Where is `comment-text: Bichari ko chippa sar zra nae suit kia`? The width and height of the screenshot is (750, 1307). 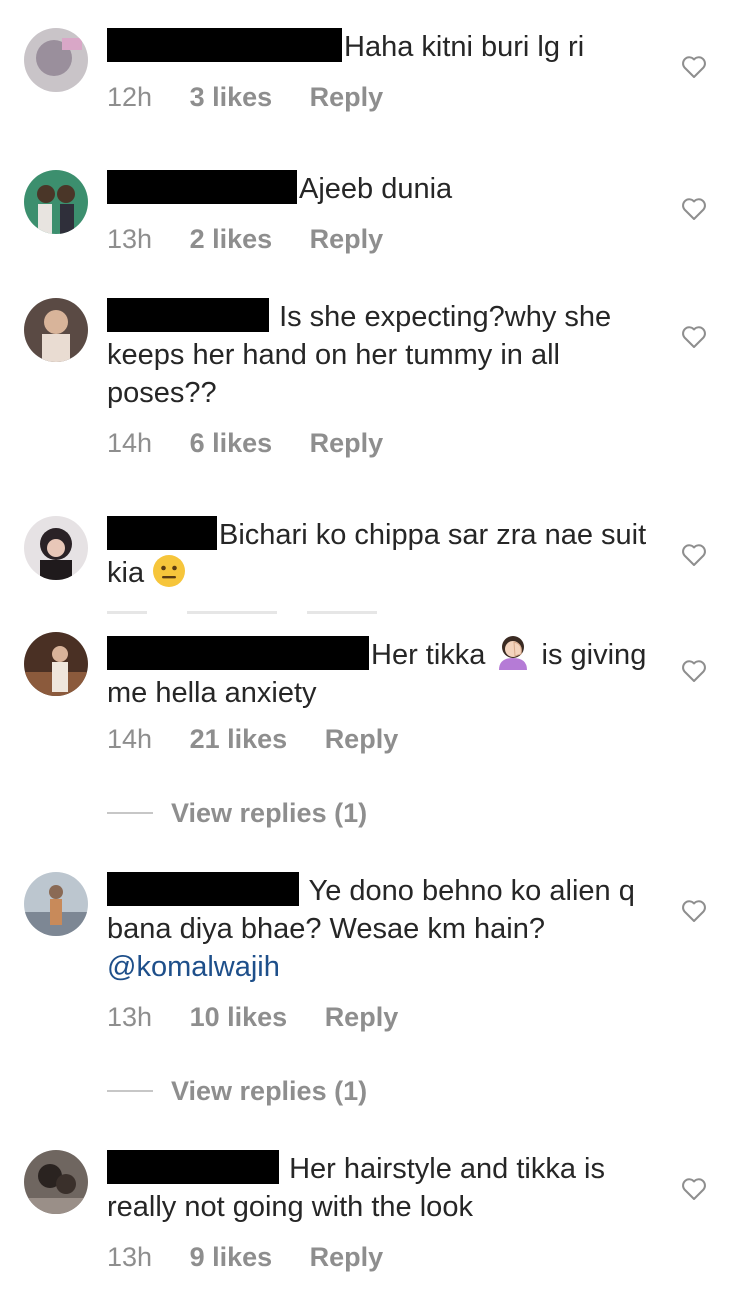 comment-text: Bichari ko chippa sar zra nae suit kia is located at coordinates (379, 554).